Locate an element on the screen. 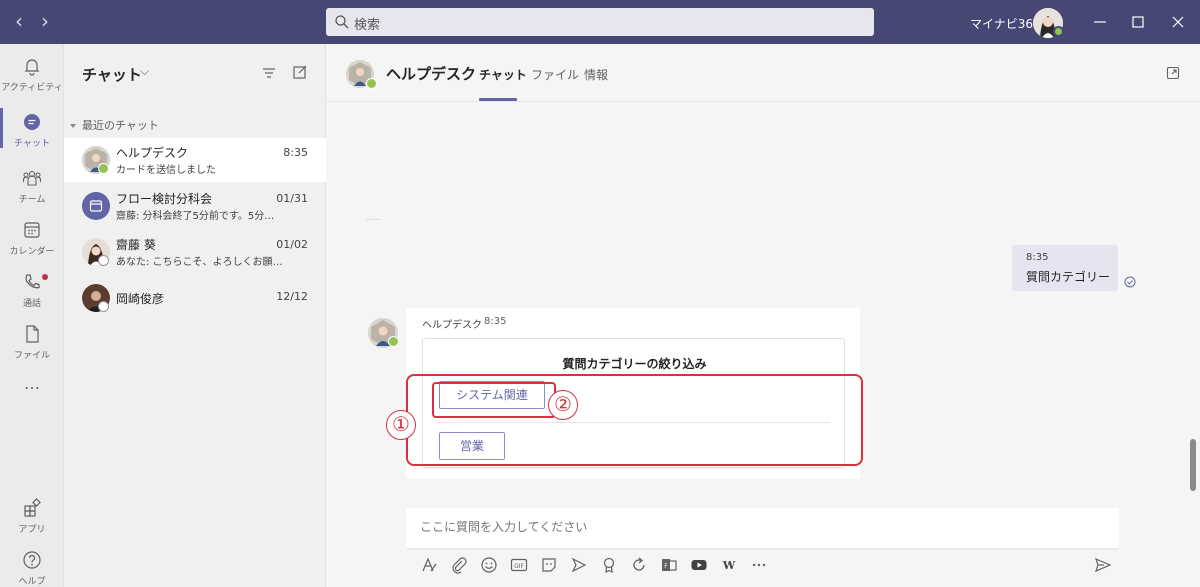  rail-label: カレンダー is located at coordinates (32, 252).